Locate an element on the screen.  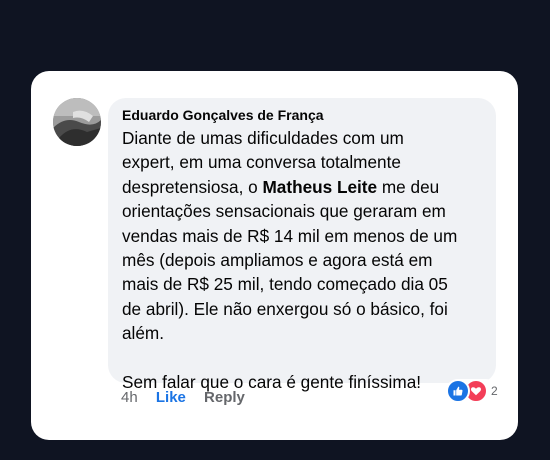
comment-line: mês (depois ampliamos e agora está em is located at coordinates (277, 260).